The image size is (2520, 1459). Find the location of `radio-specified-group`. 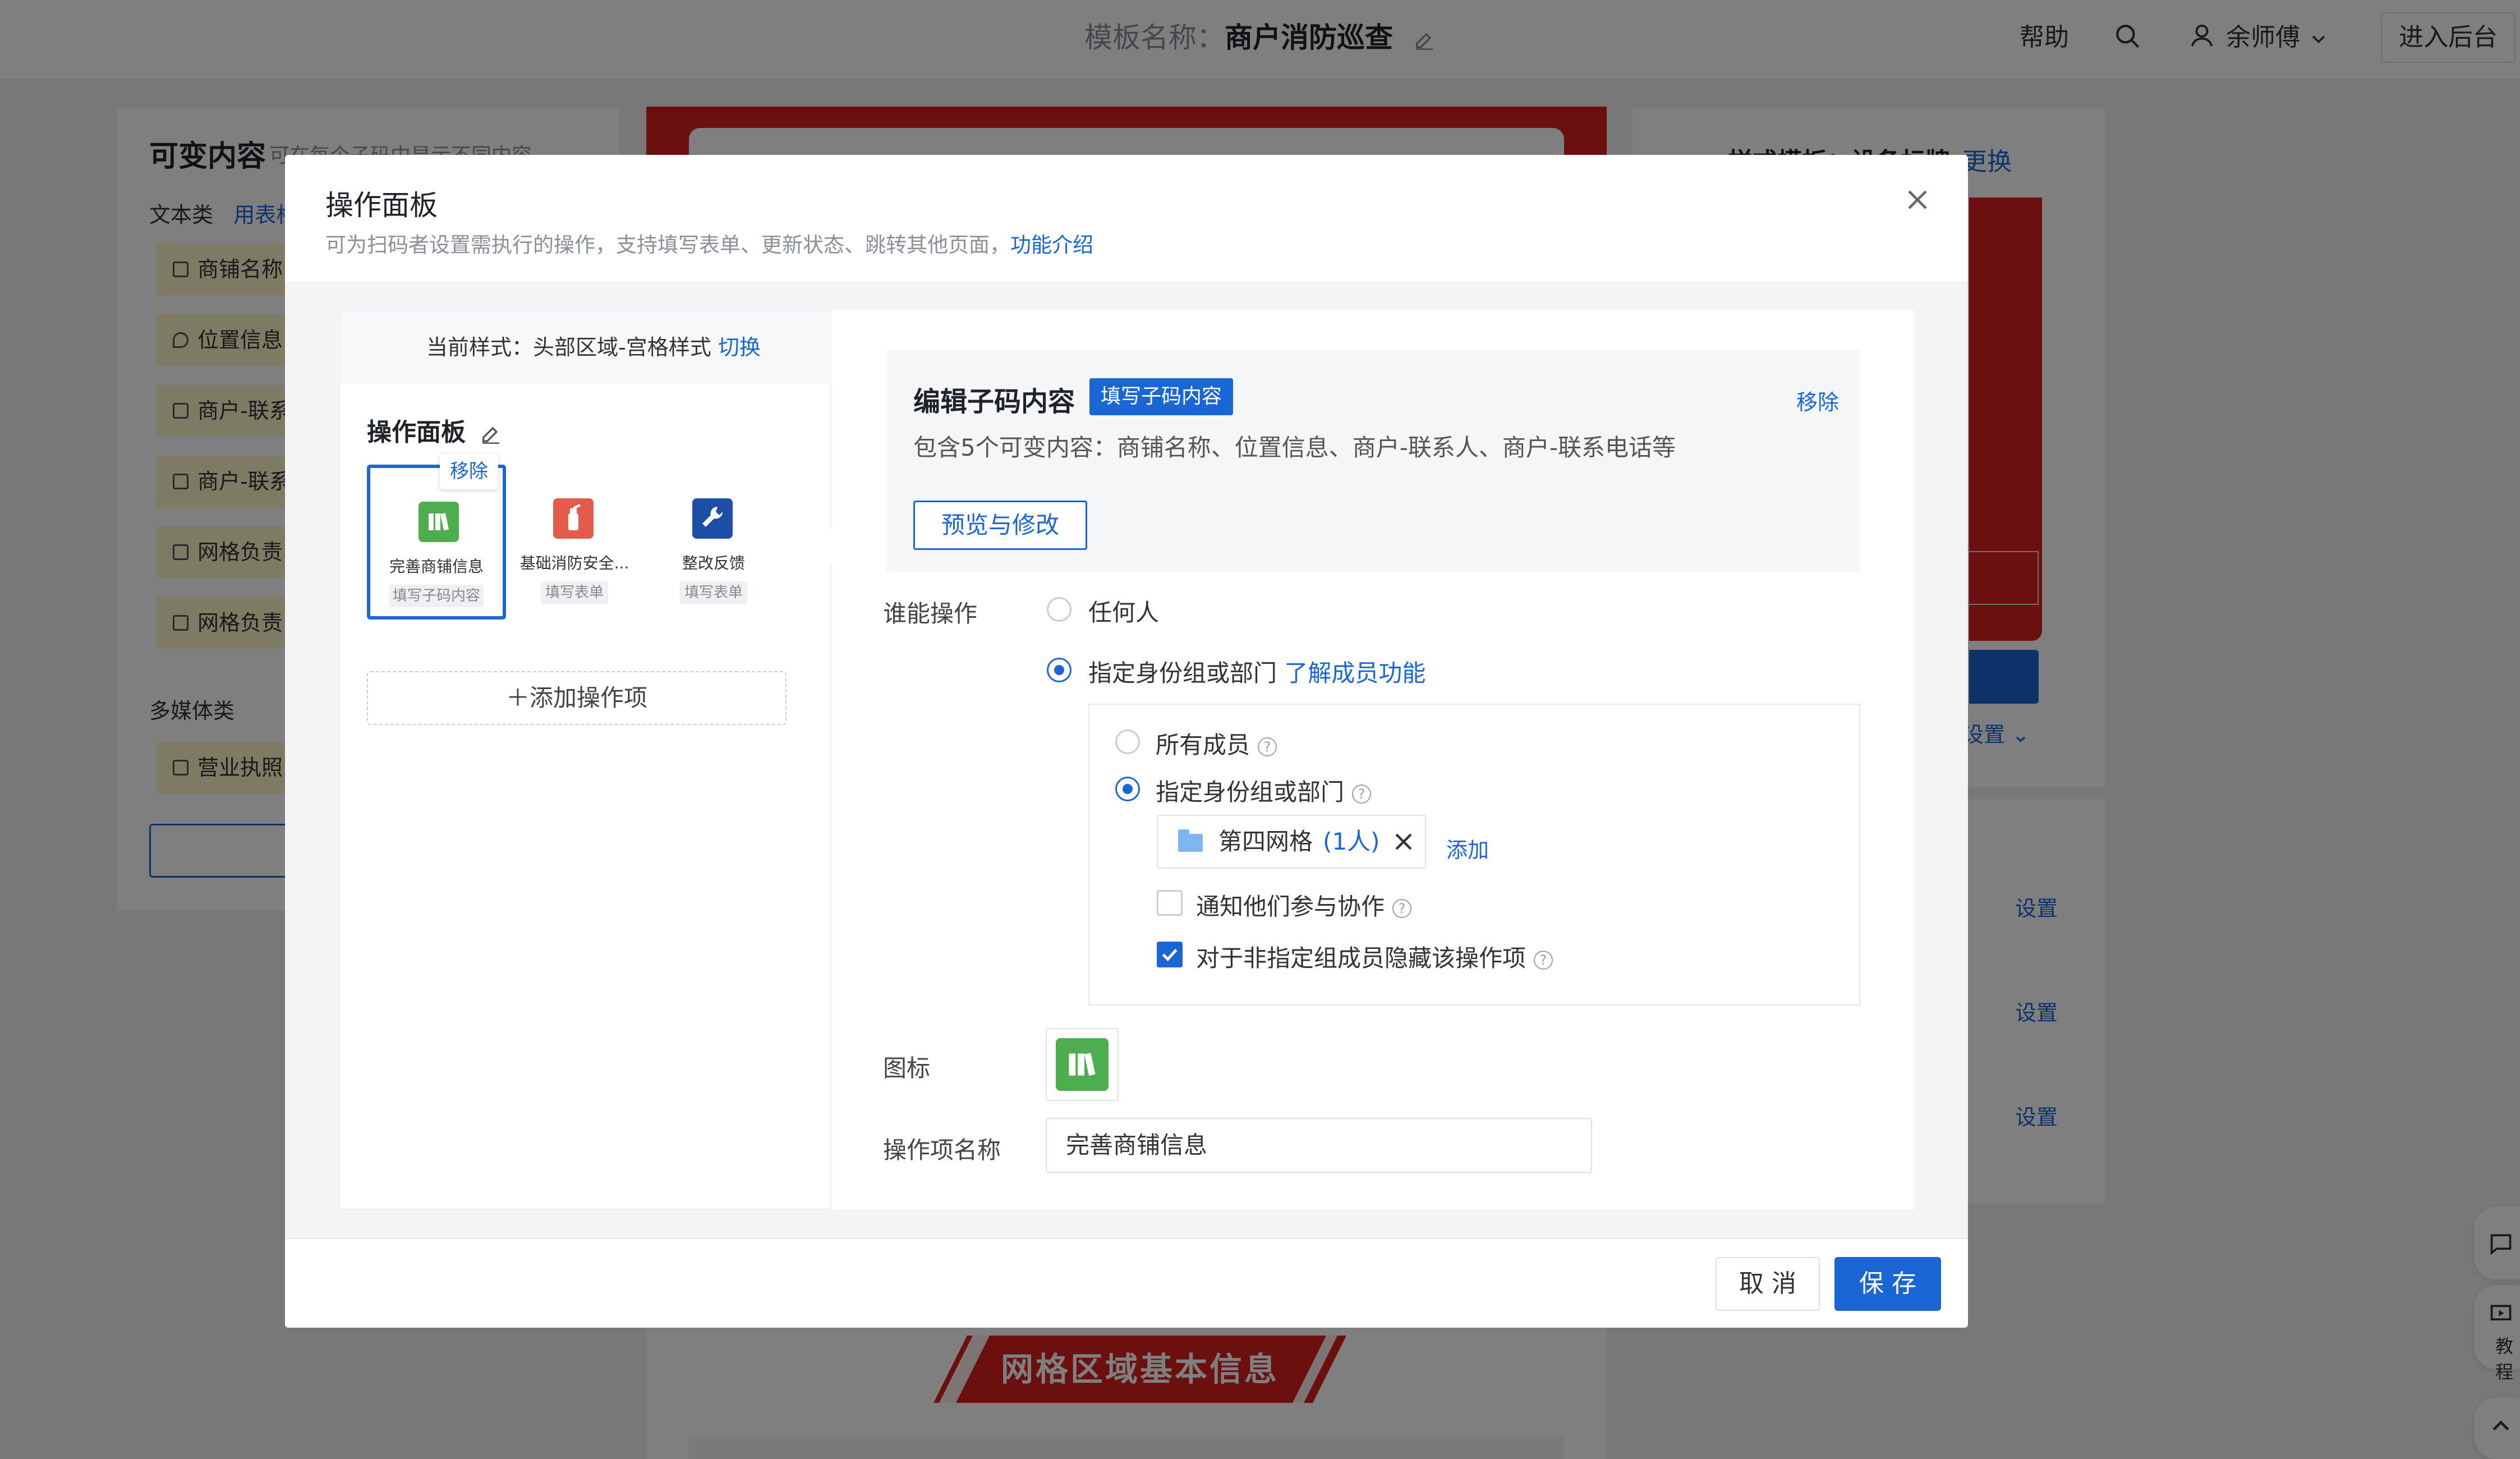

radio-specified-group is located at coordinates (1060, 670).